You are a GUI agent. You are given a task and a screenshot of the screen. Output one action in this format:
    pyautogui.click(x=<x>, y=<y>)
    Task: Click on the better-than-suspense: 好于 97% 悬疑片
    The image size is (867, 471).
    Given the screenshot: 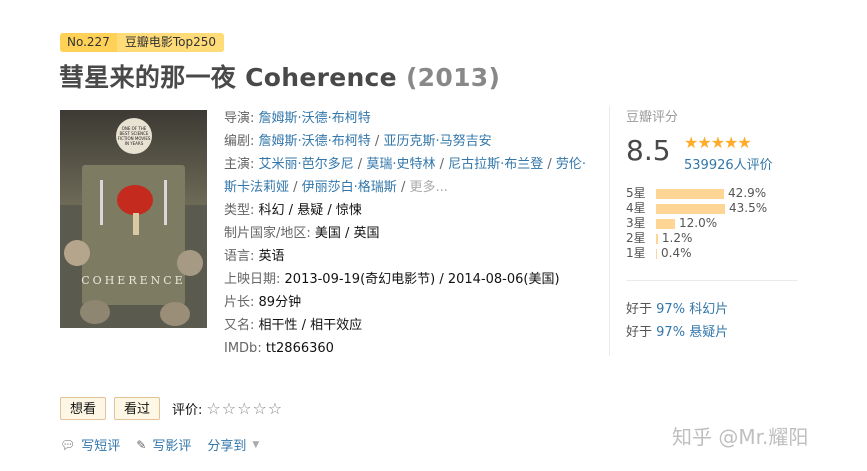 What is the action you would take?
    pyautogui.click(x=677, y=330)
    